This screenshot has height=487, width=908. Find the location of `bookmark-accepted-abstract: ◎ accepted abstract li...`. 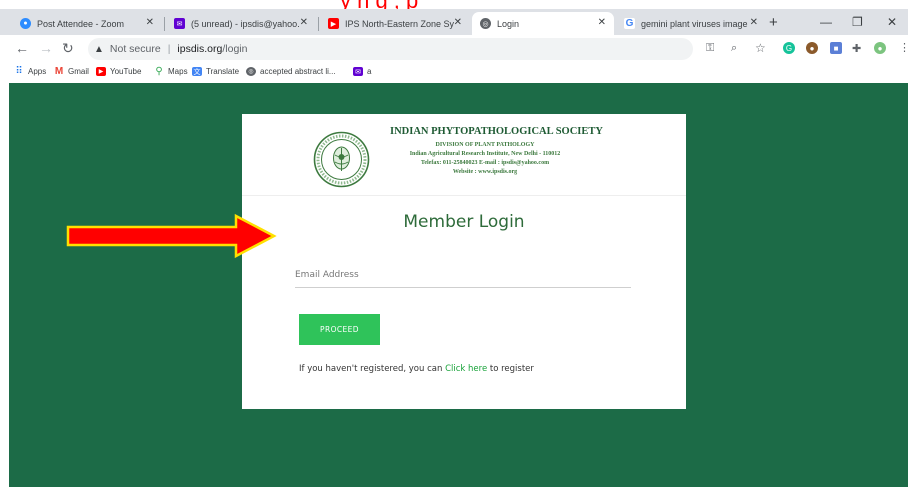

bookmark-accepted-abstract: ◎ accepted abstract li... is located at coordinates (291, 71).